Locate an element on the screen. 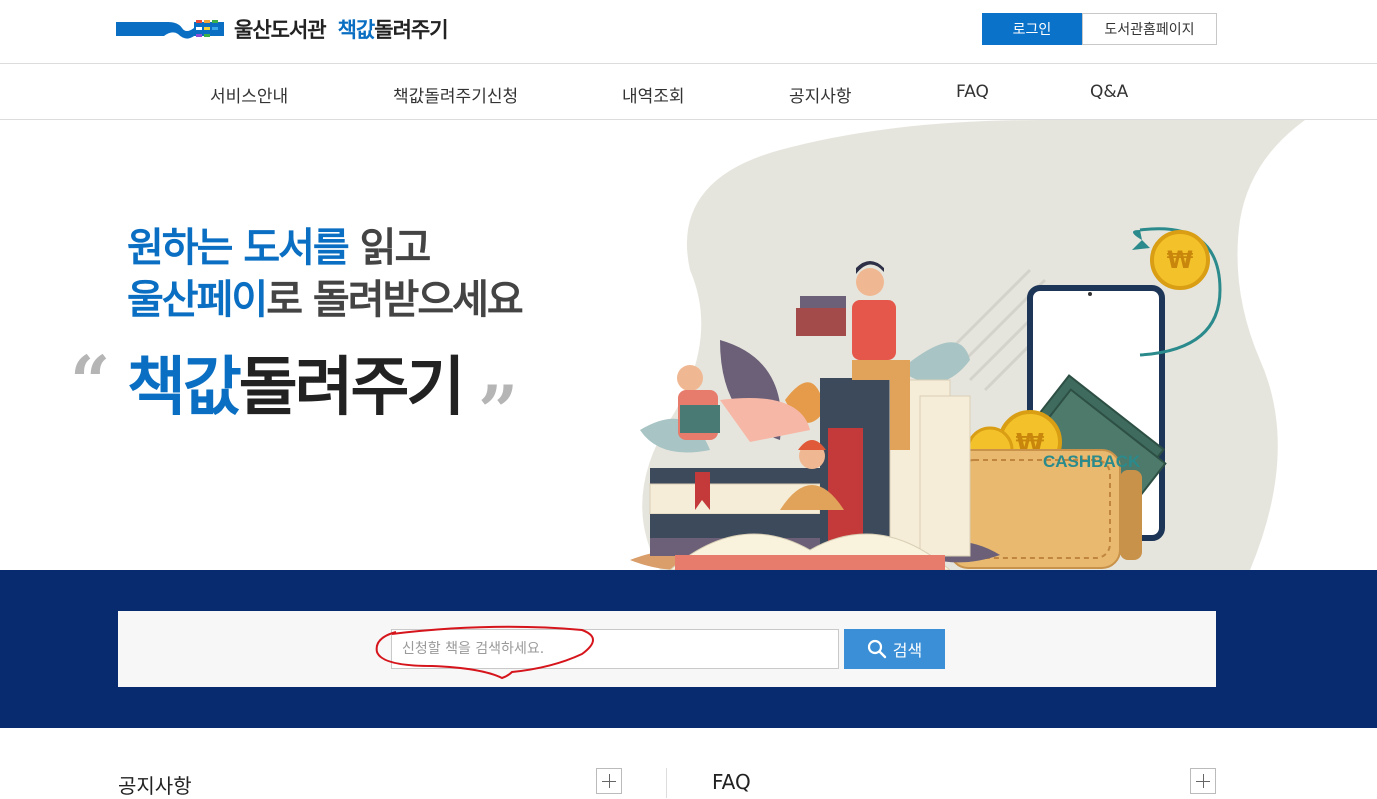 This screenshot has height=799, width=1377. site-logo: 울산도서관 책값 돌려주기 is located at coordinates (282, 29).